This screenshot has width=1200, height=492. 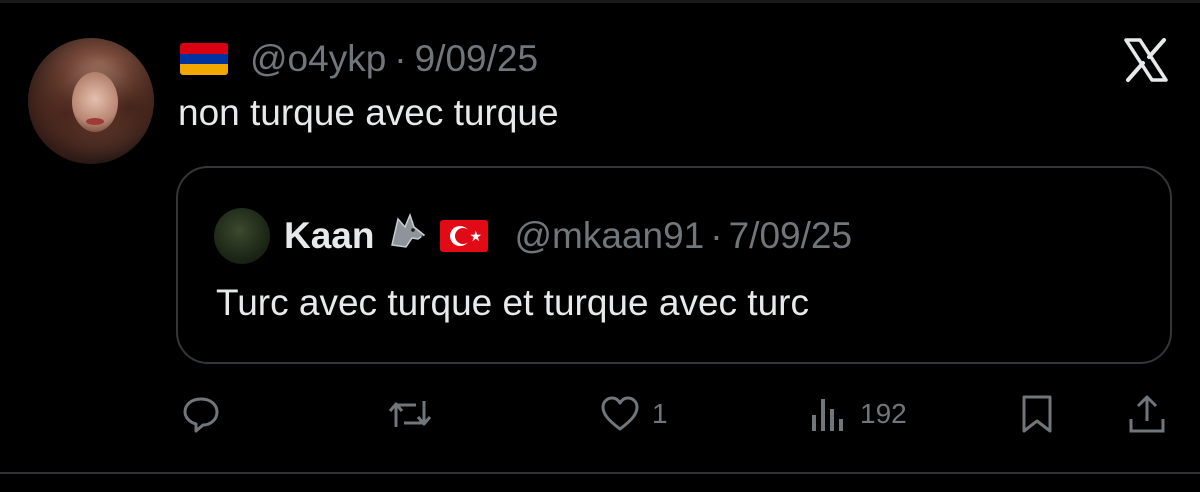 What do you see at coordinates (790, 236) in the screenshot?
I see `quoted-post-date: 7/09/25` at bounding box center [790, 236].